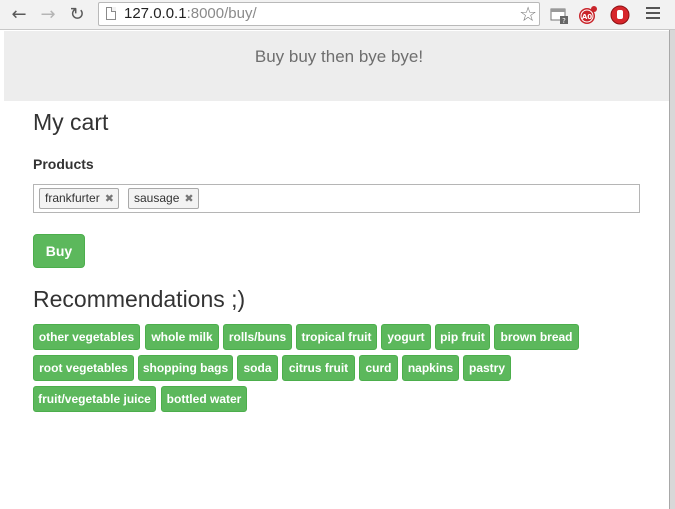  Describe the element at coordinates (59, 251) in the screenshot. I see `buy-button: Buy` at that location.